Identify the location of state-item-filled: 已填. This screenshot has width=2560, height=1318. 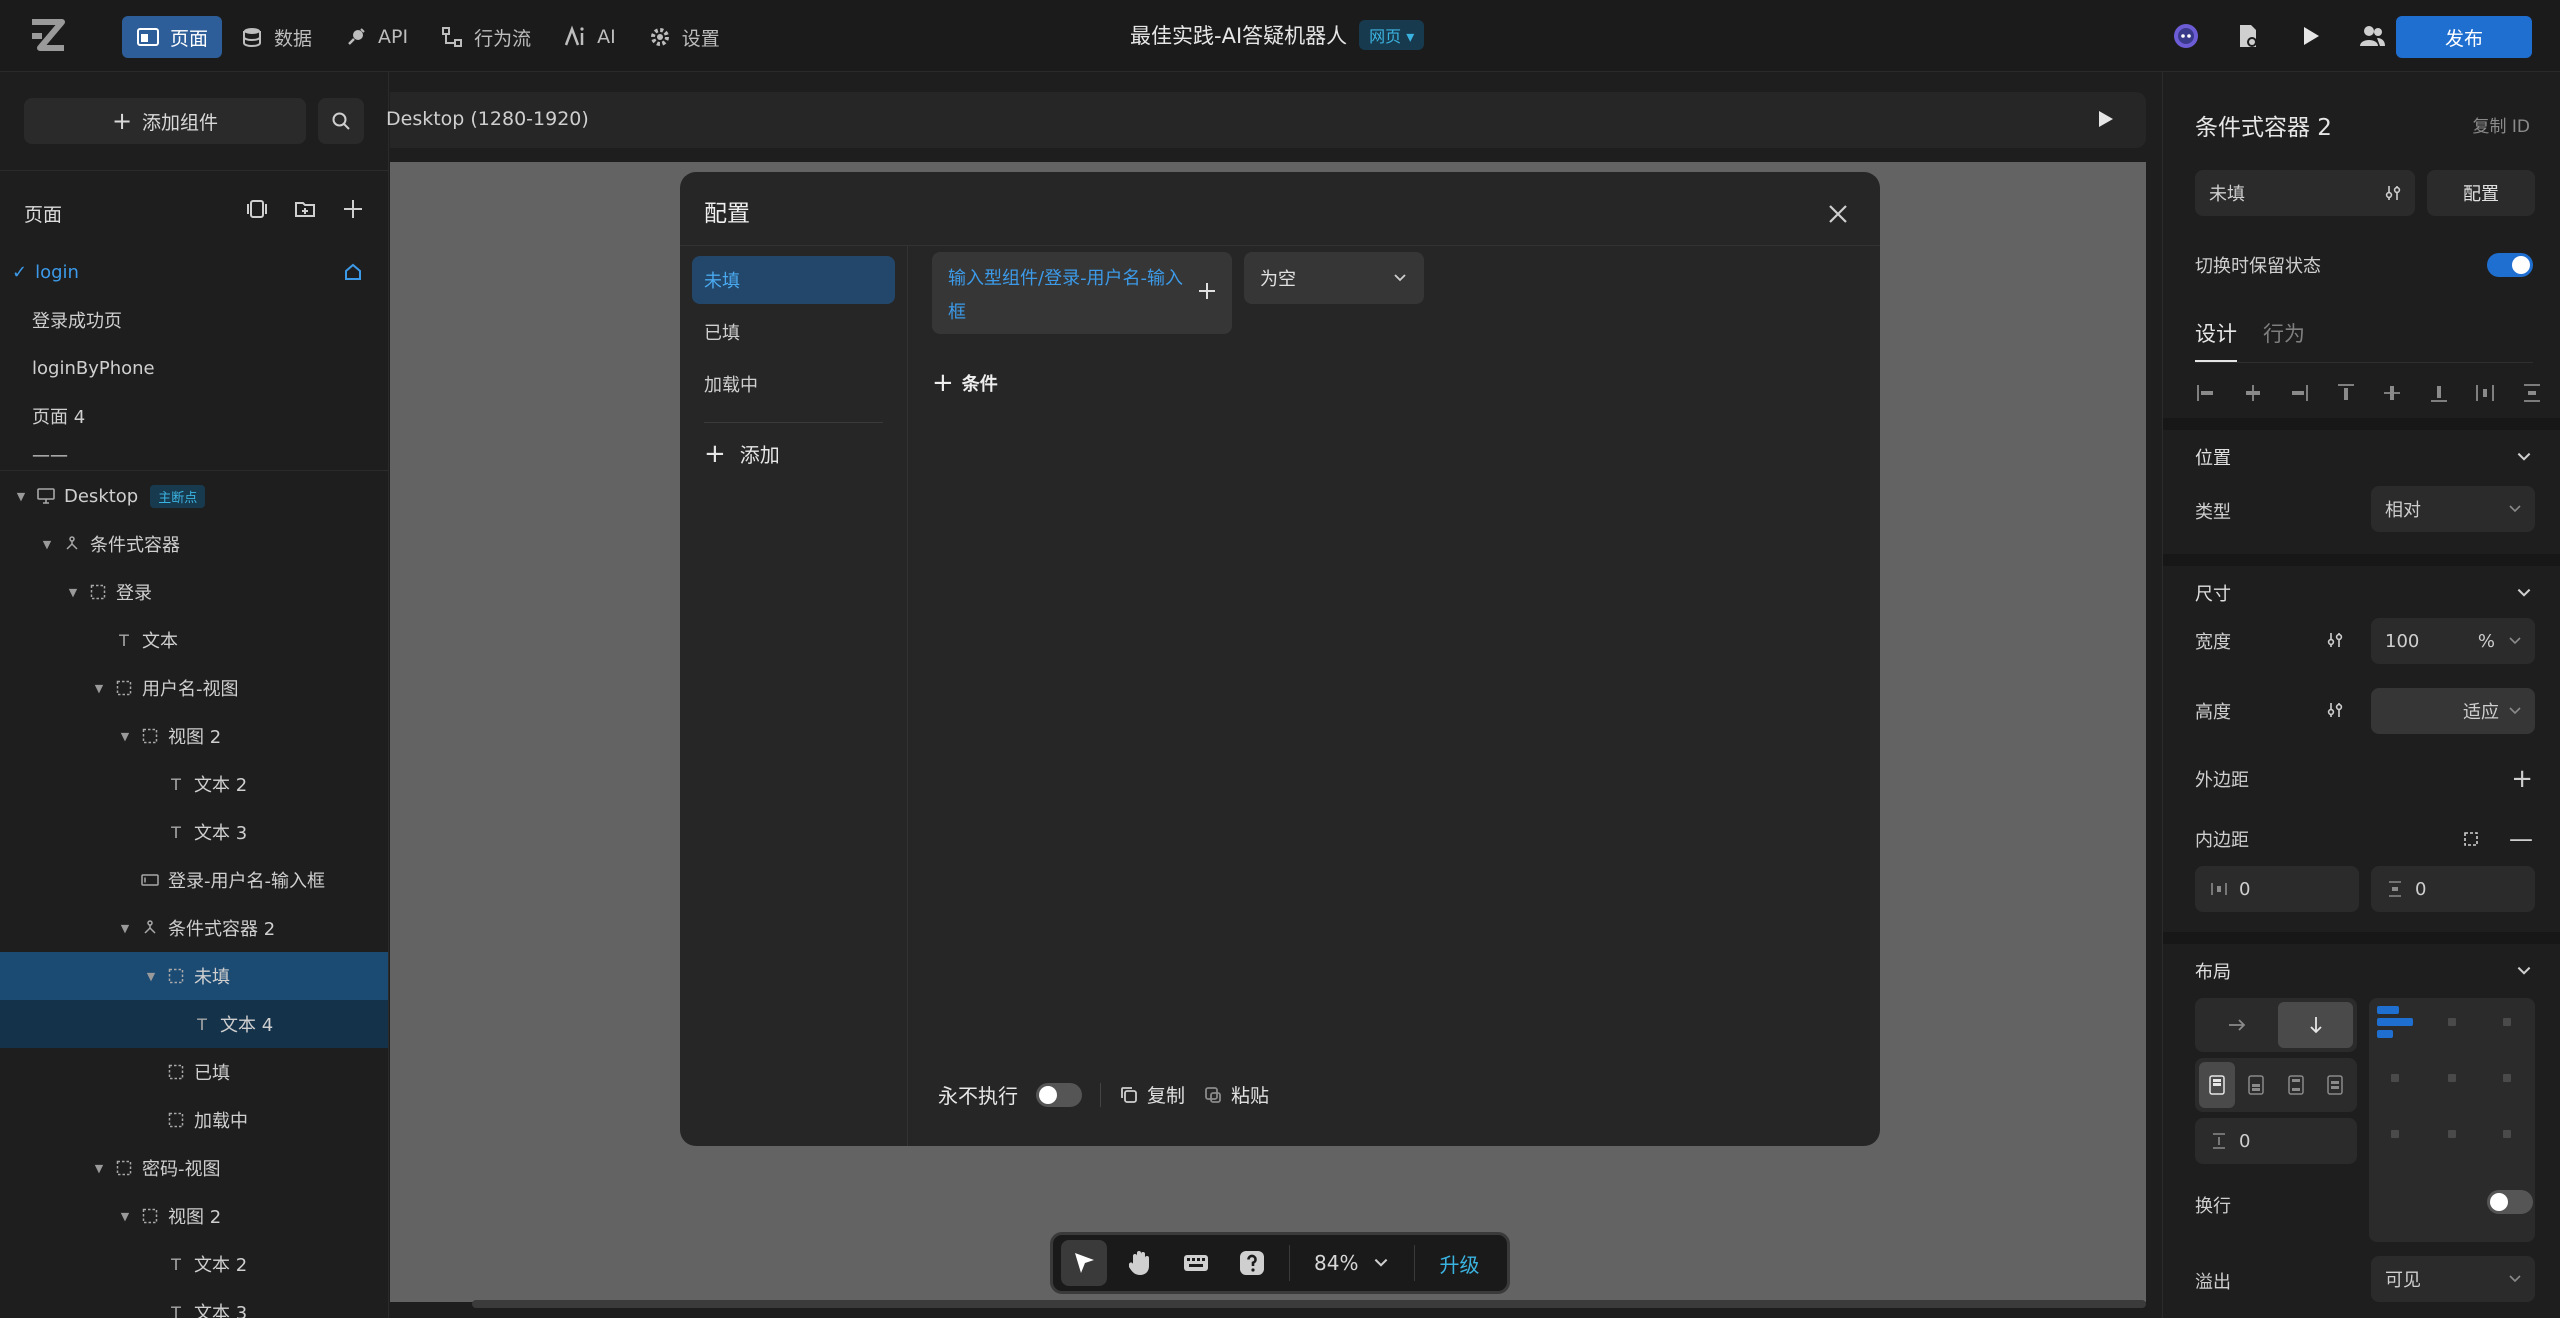
(793, 332).